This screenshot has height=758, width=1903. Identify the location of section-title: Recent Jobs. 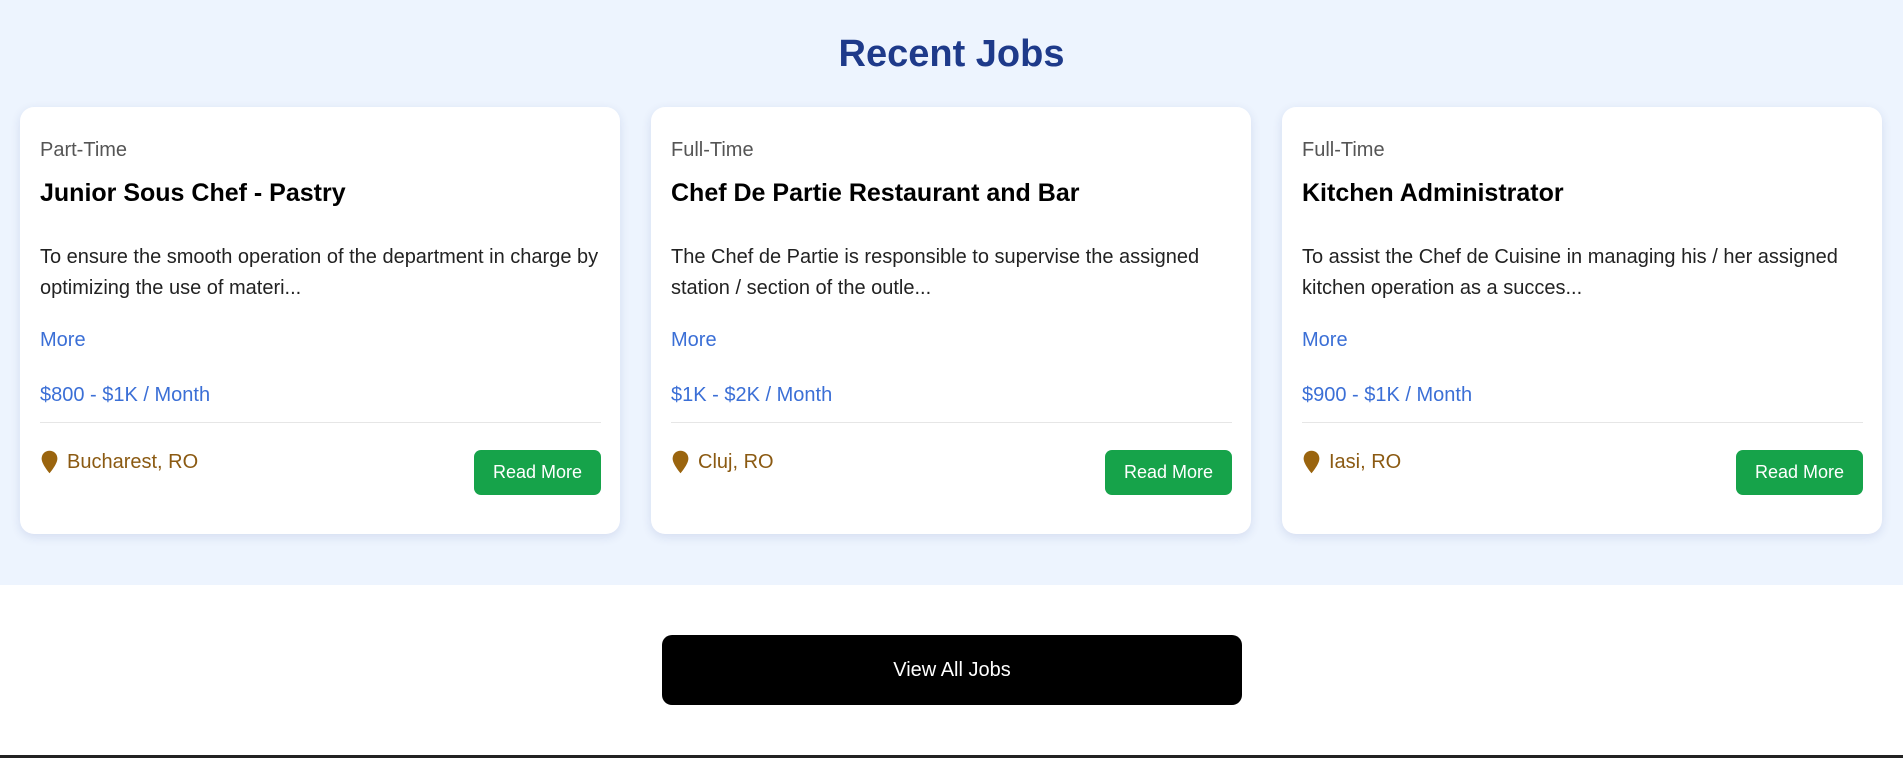
(951, 54).